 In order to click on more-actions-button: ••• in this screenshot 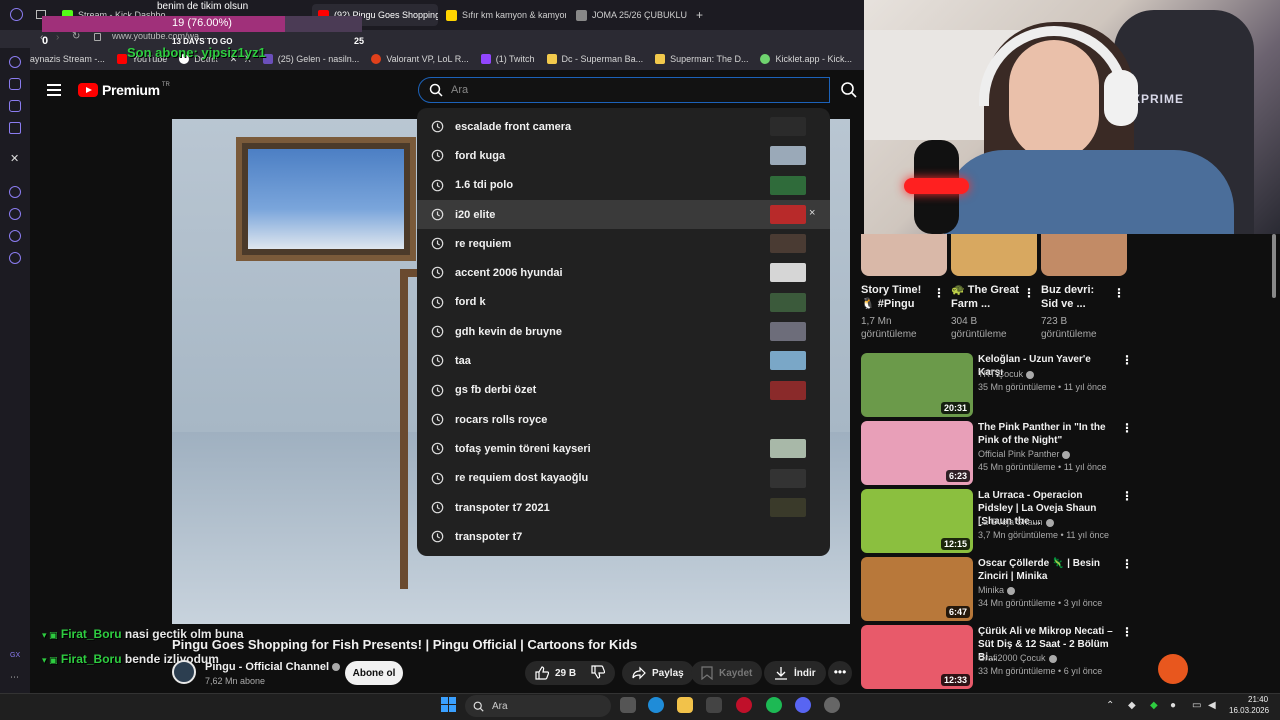, I will do `click(840, 673)`.